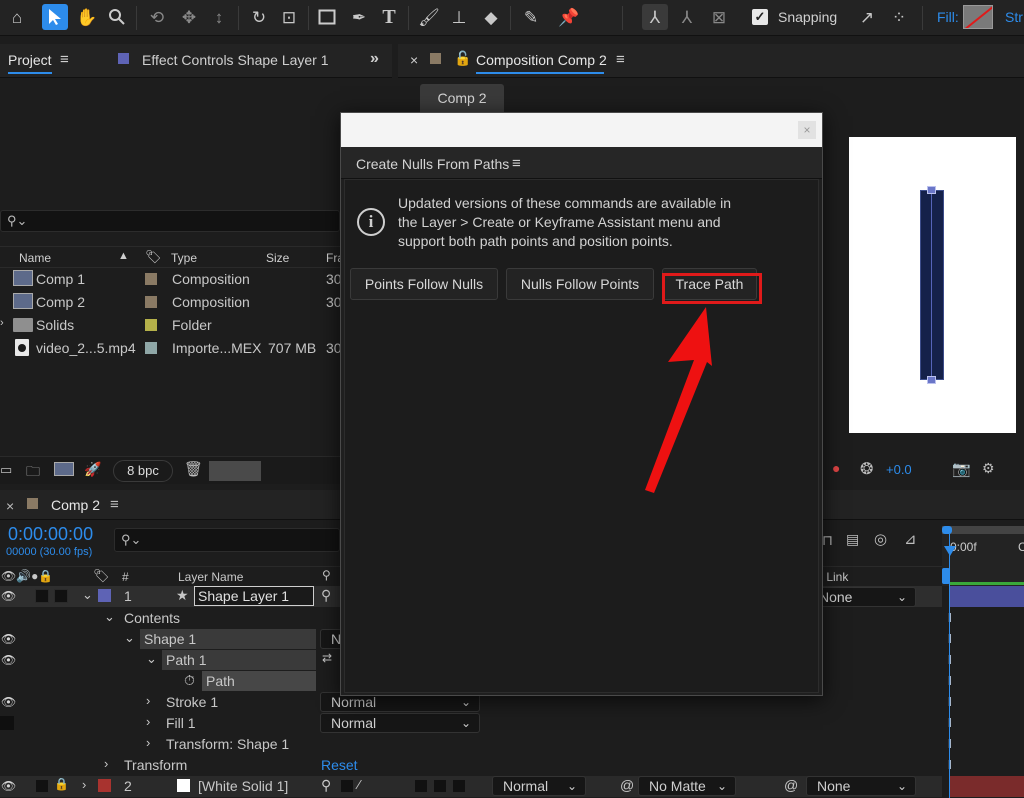  I want to click on tab-effect-controls: Effect Controls Shape Layer 1, so click(235, 60).